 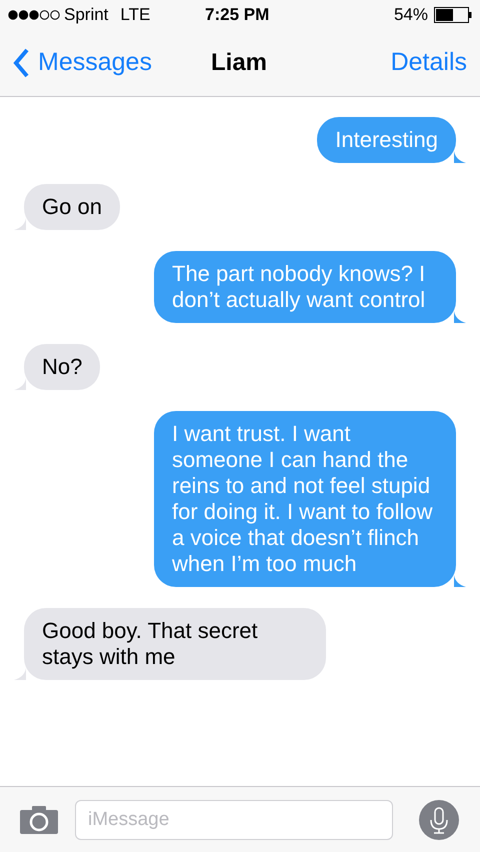 What do you see at coordinates (305, 499) in the screenshot?
I see `message-bubble: I want trust. I want someone I can hand the reins to and not feel stupid for doing it. I want to follow a voice that doesn’t flinch when I’m too much` at bounding box center [305, 499].